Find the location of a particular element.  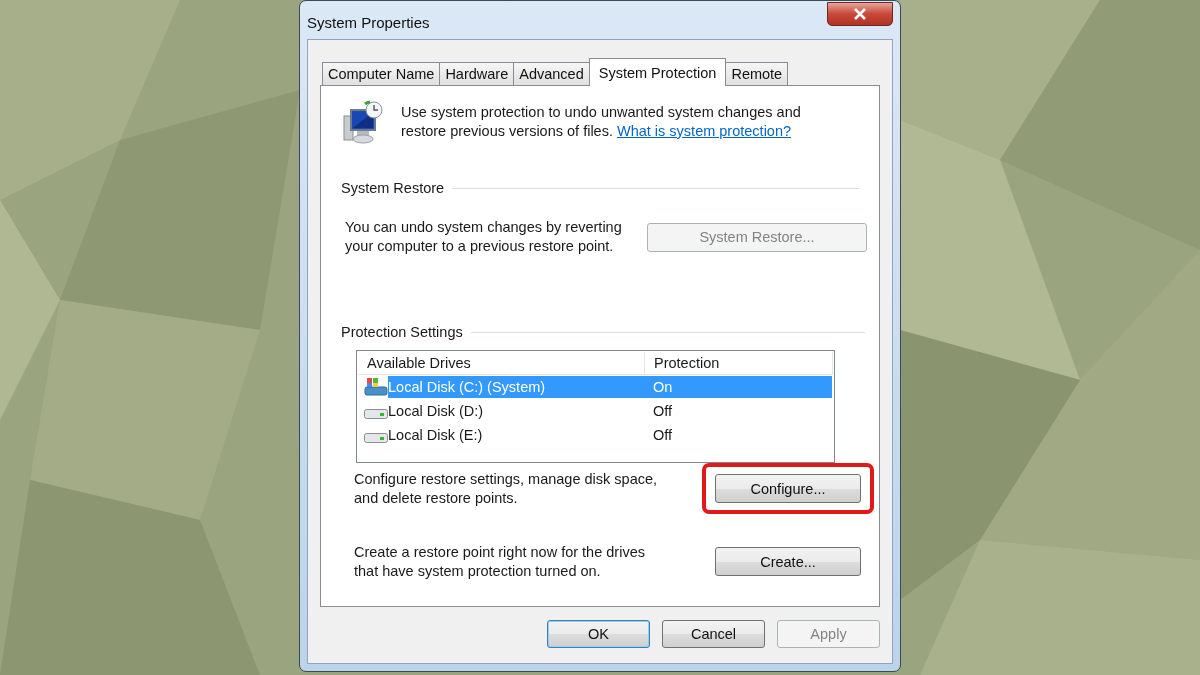

protection-status: On is located at coordinates (663, 387).